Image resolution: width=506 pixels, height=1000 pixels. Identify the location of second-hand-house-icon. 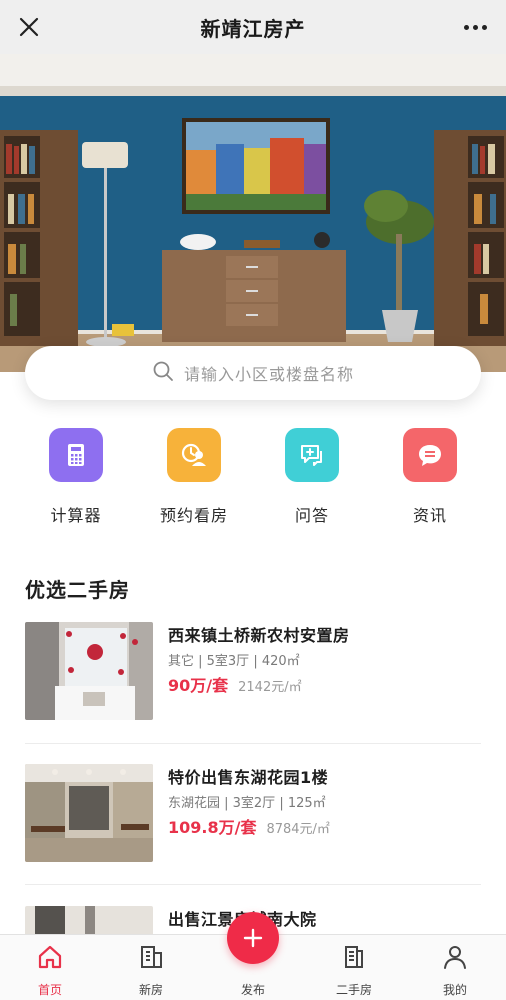
(354, 957).